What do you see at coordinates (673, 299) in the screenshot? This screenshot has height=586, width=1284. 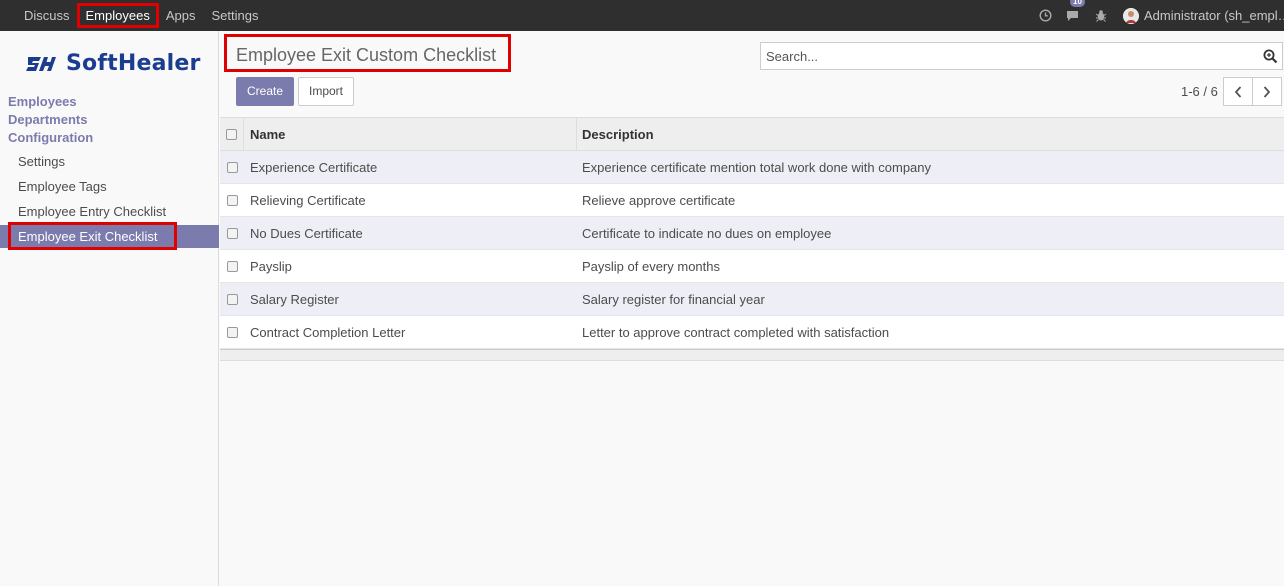 I see `row-description: Salary register for financial year` at bounding box center [673, 299].